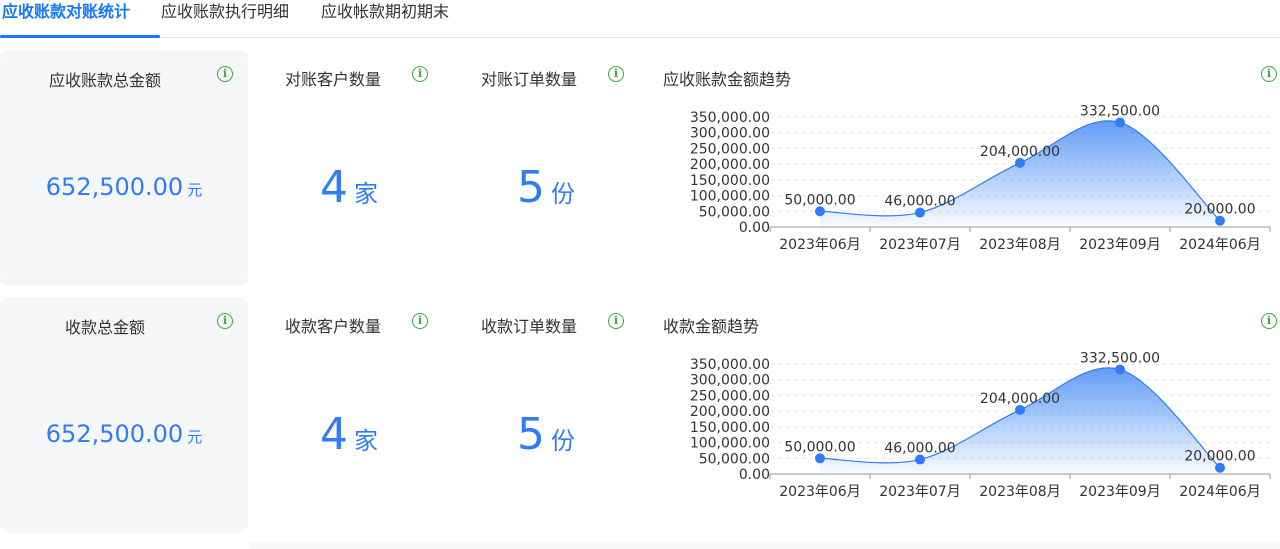 Image resolution: width=1280 pixels, height=549 pixels. What do you see at coordinates (333, 79) in the screenshot?
I see `reconciled-customers-title: 对账客户数量` at bounding box center [333, 79].